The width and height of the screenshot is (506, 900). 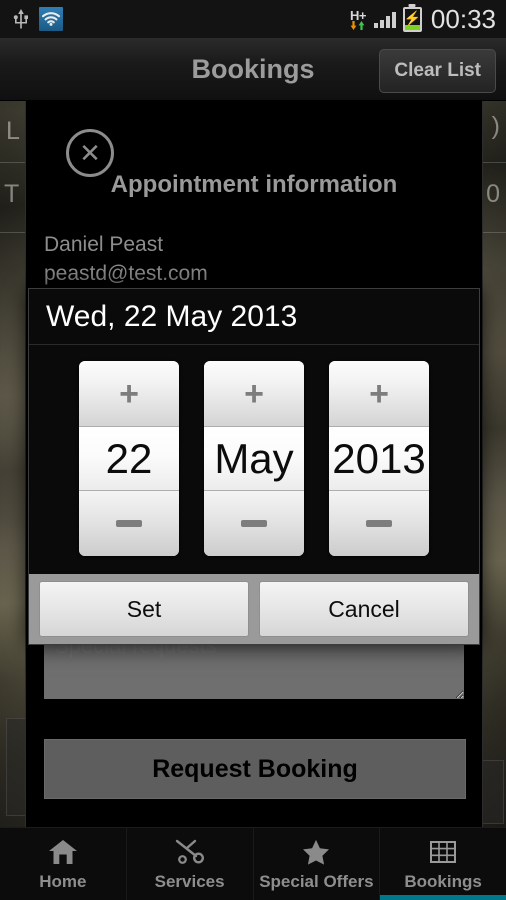 I want to click on background-text-fragment-right-mid: 0, so click(x=493, y=194).